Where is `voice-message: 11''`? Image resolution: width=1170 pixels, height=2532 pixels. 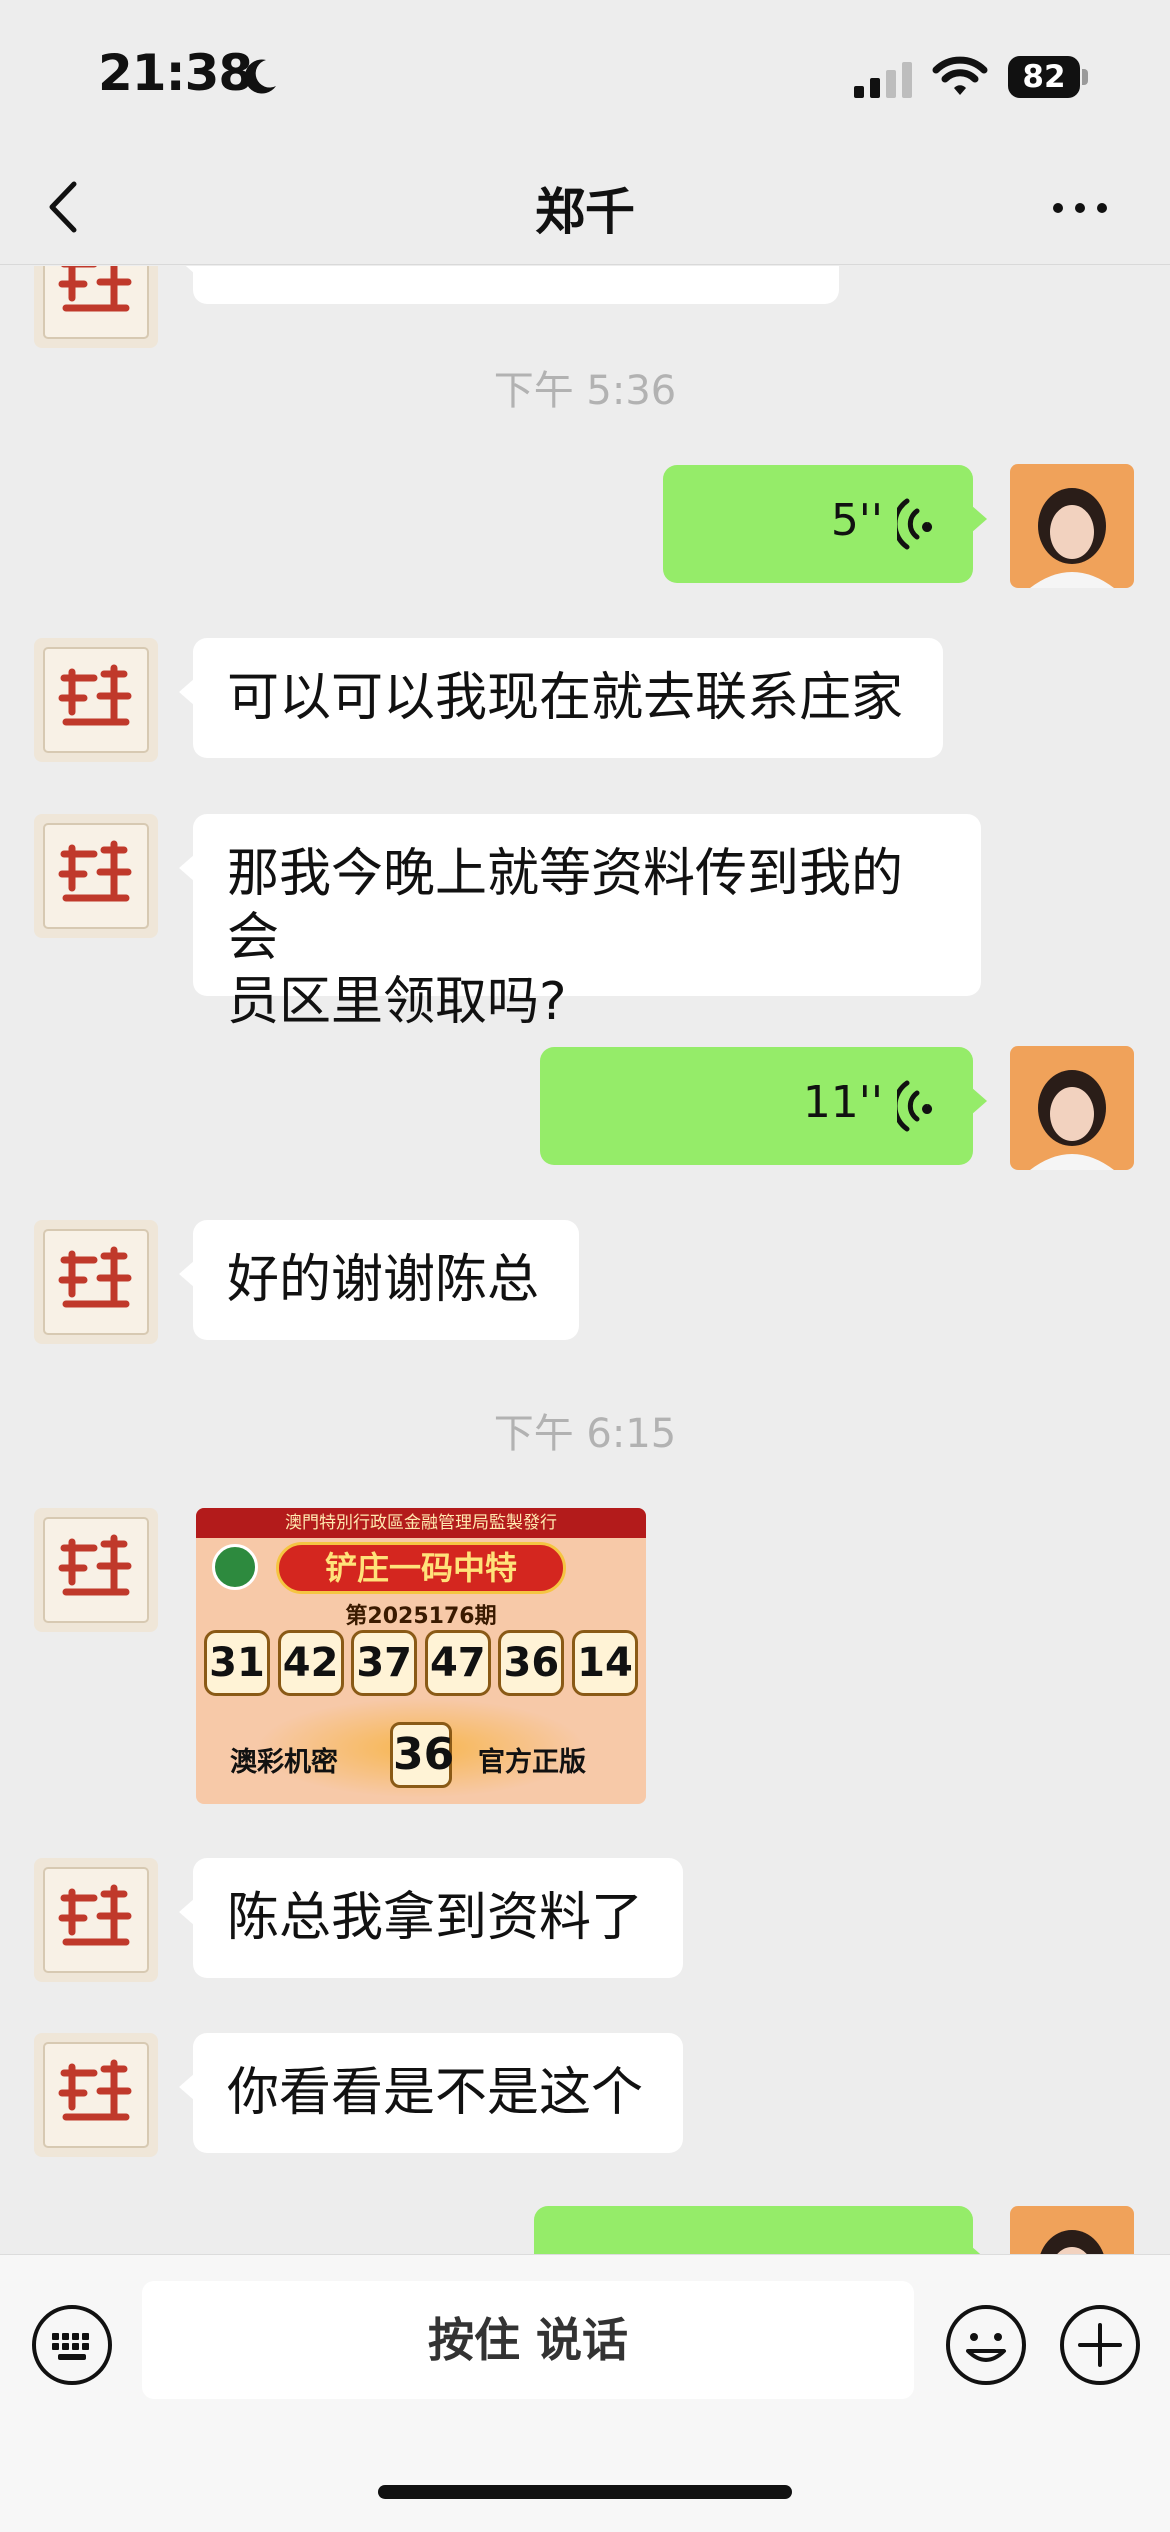
voice-message: 11'' is located at coordinates (763, 1106).